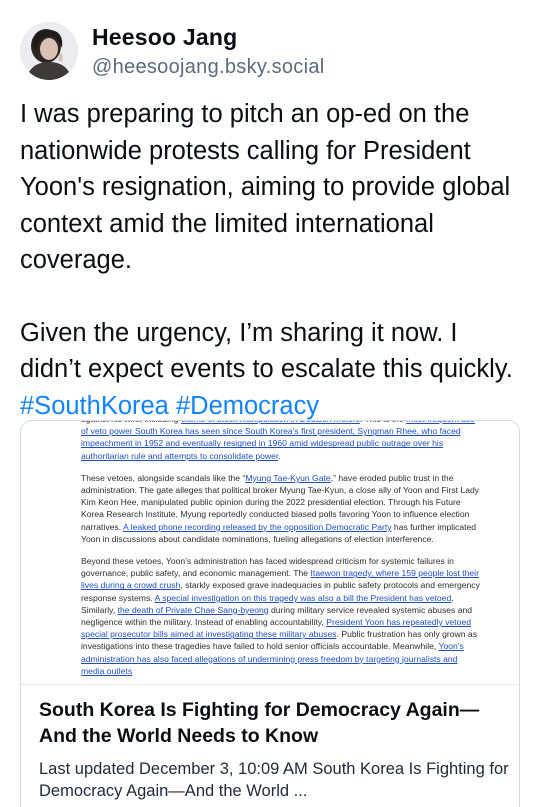  I want to click on hashtag-link: #Democracy, so click(247, 406).